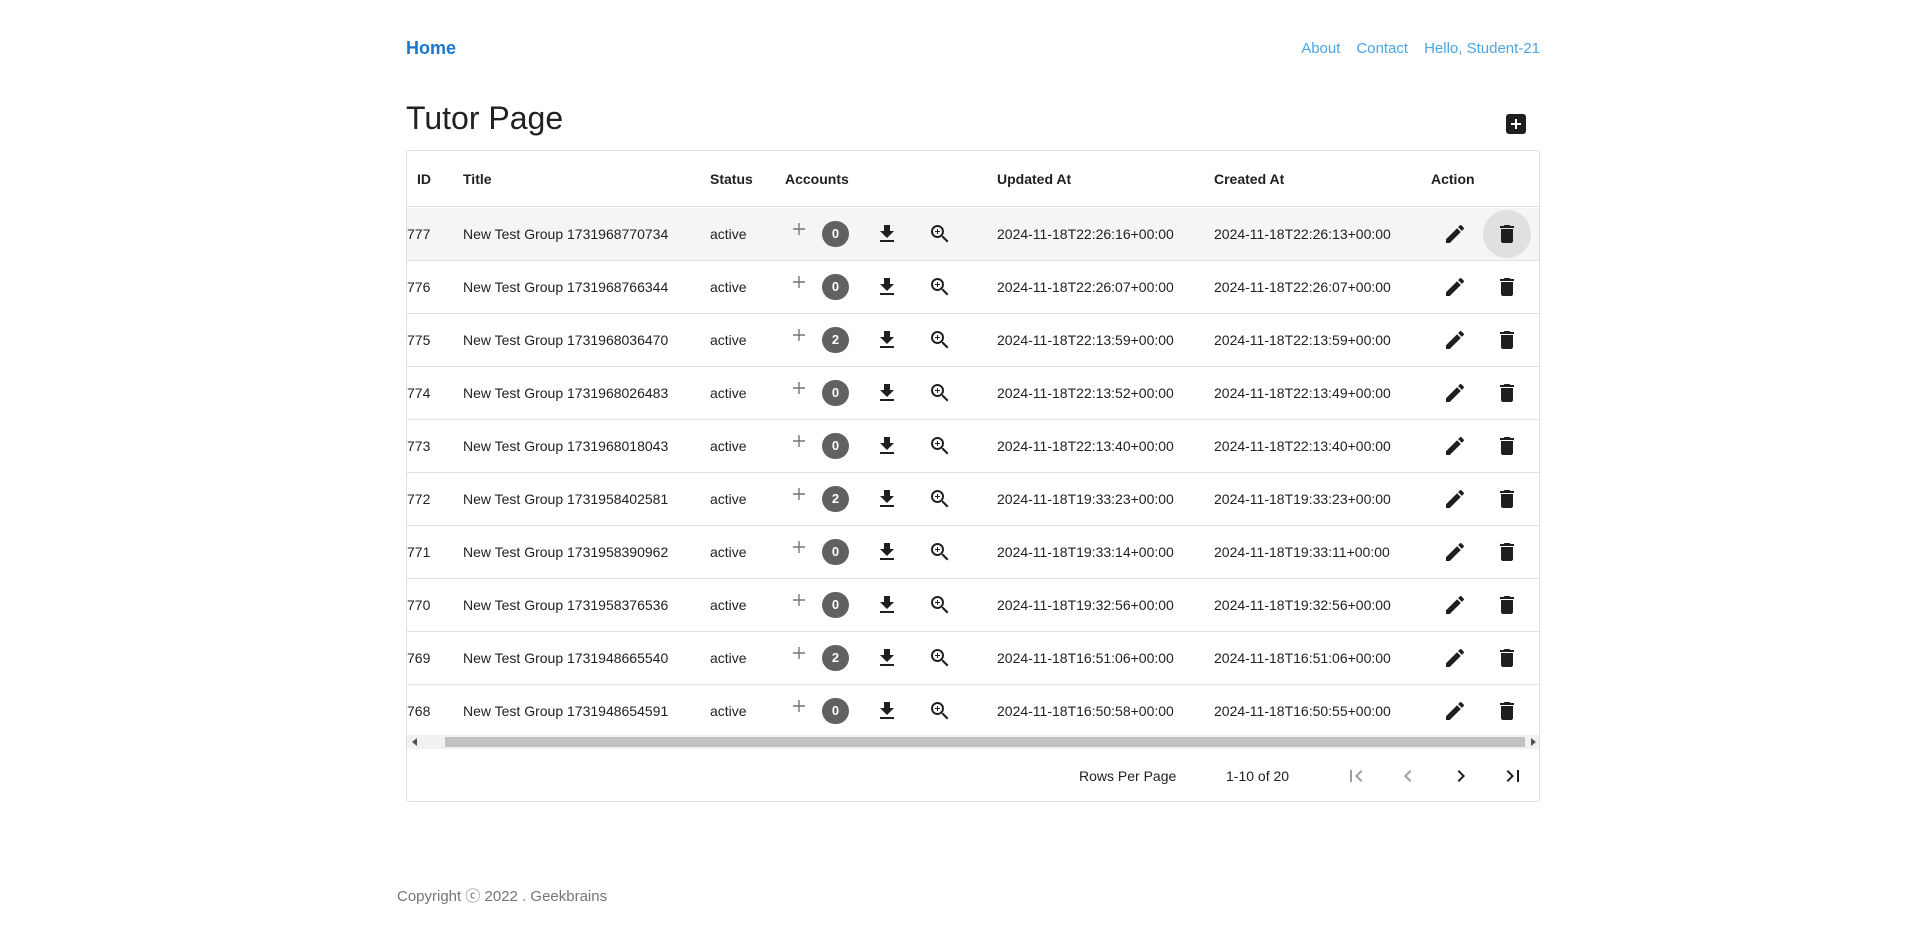 Image resolution: width=1920 pixels, height=941 pixels. Describe the element at coordinates (419, 605) in the screenshot. I see `cell-id: 770` at that location.